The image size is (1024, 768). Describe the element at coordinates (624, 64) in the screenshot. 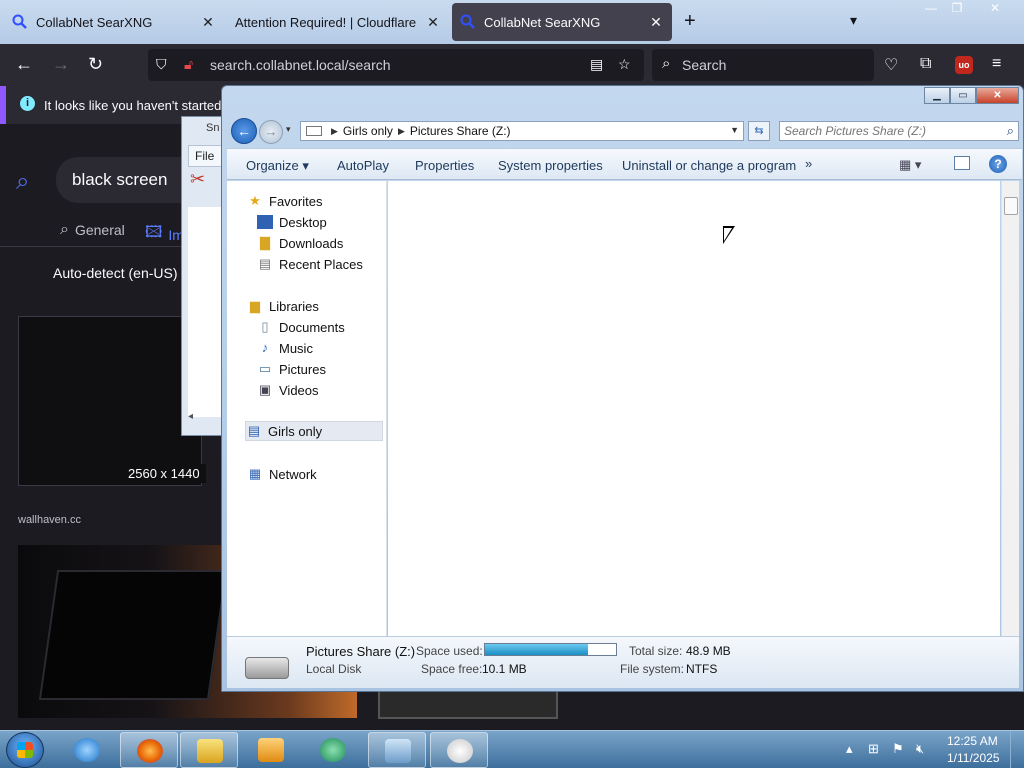

I see `bookmark-star-icon: ☆` at that location.